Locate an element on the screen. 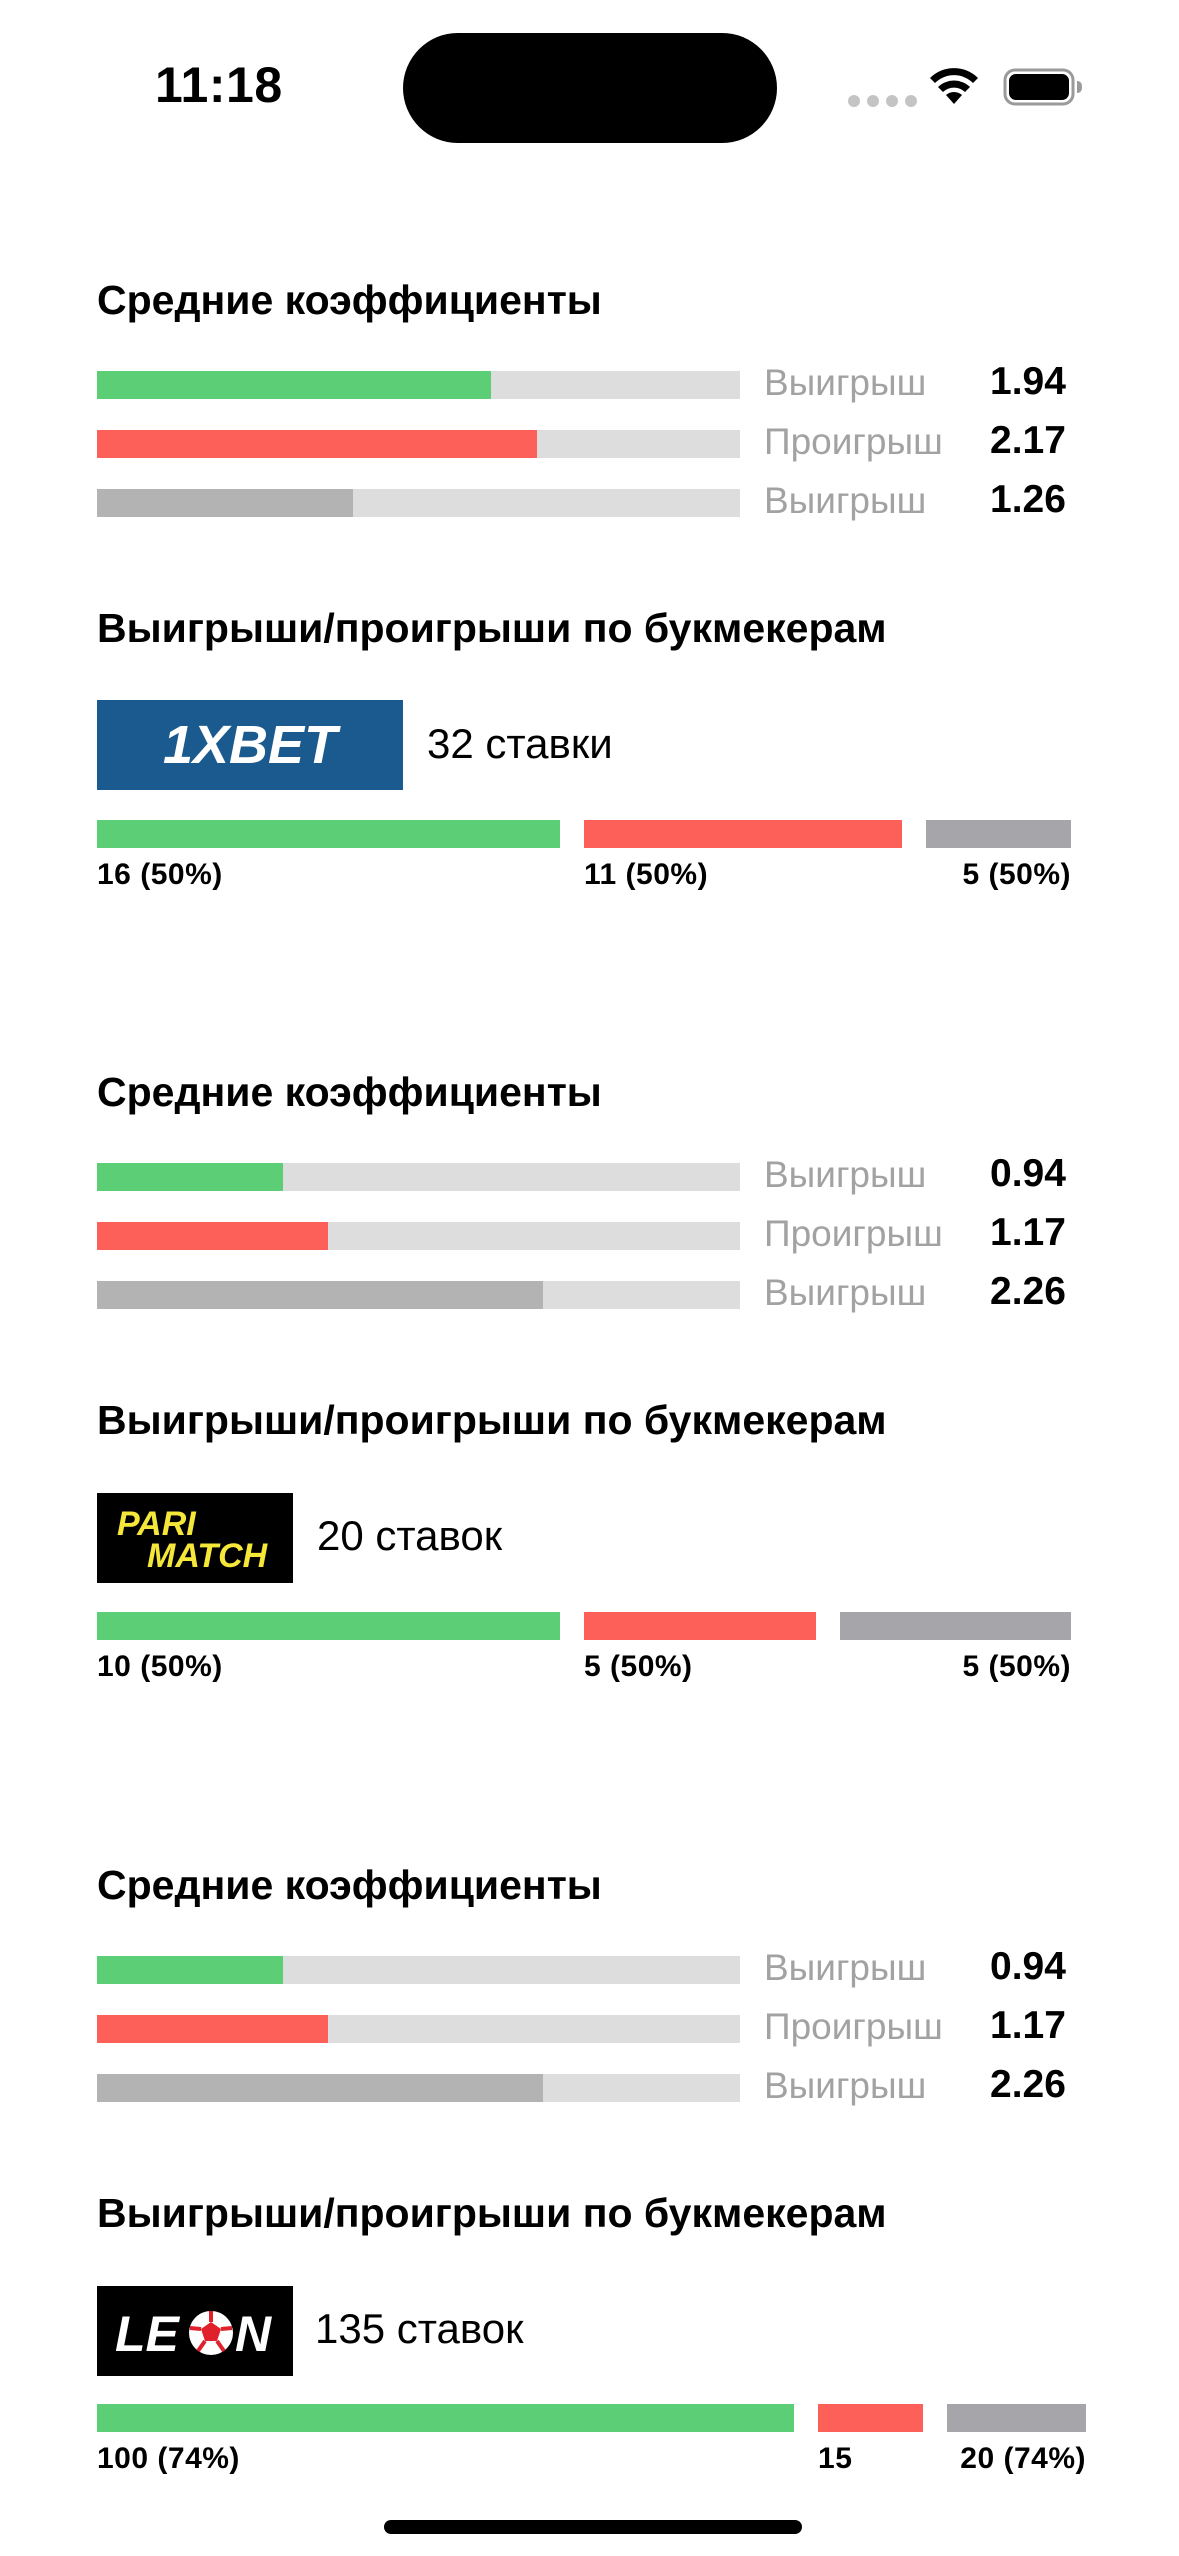 This screenshot has height=2556, width=1179. leon-logo-text-end: N is located at coordinates (253, 2334).